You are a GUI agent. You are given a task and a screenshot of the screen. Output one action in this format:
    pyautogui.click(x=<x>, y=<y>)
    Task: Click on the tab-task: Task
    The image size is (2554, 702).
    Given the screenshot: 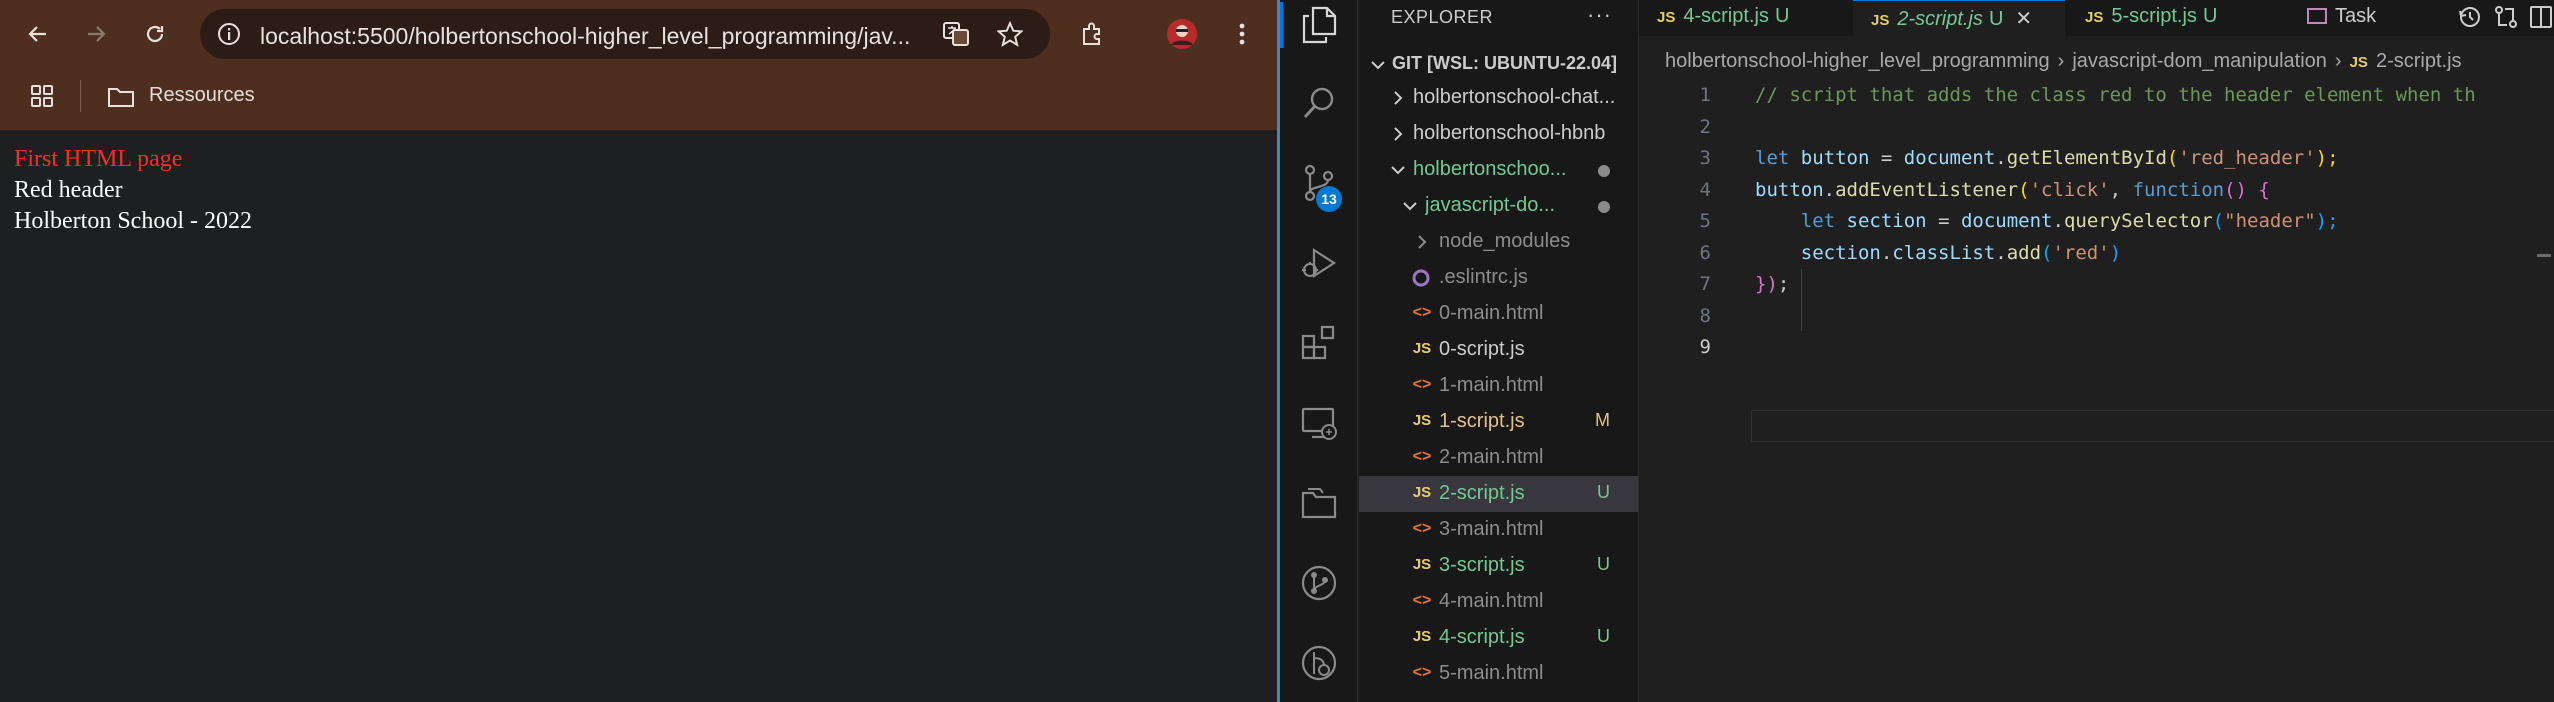 What is the action you would take?
    pyautogui.click(x=2363, y=18)
    